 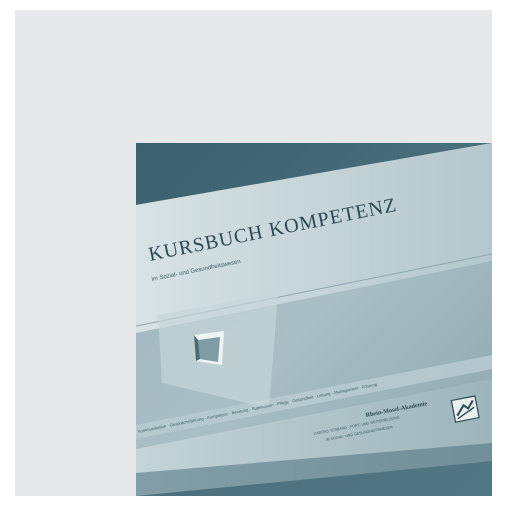 I want to click on publisher-logo-icon, so click(x=465, y=409).